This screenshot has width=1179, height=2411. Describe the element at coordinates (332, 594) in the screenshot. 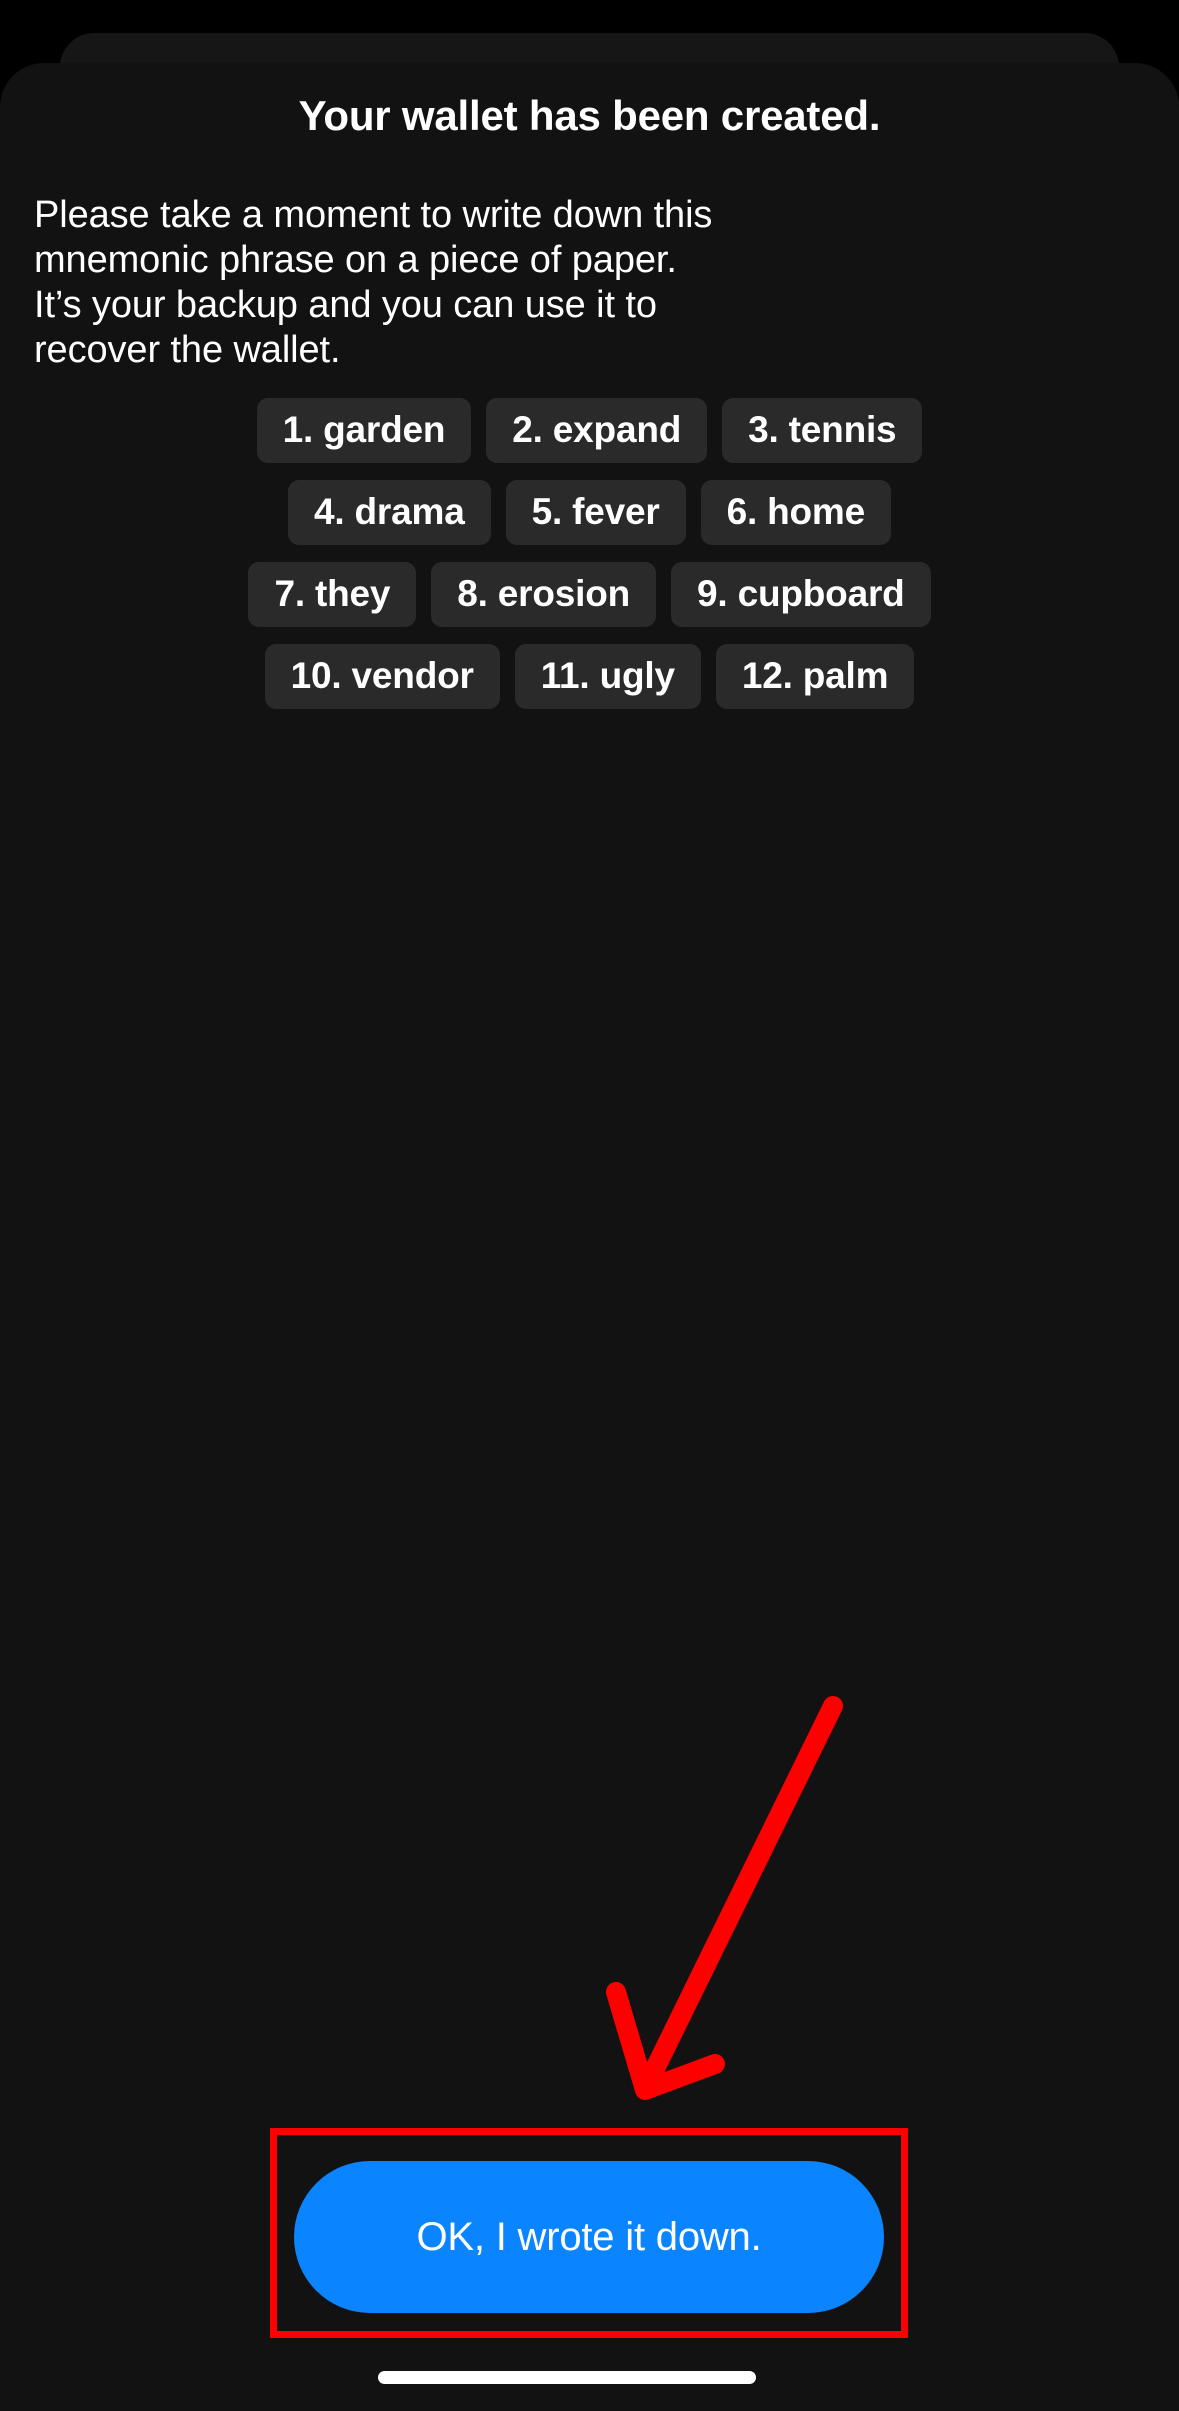

I see `mnemonic-word-7: 7. they` at that location.